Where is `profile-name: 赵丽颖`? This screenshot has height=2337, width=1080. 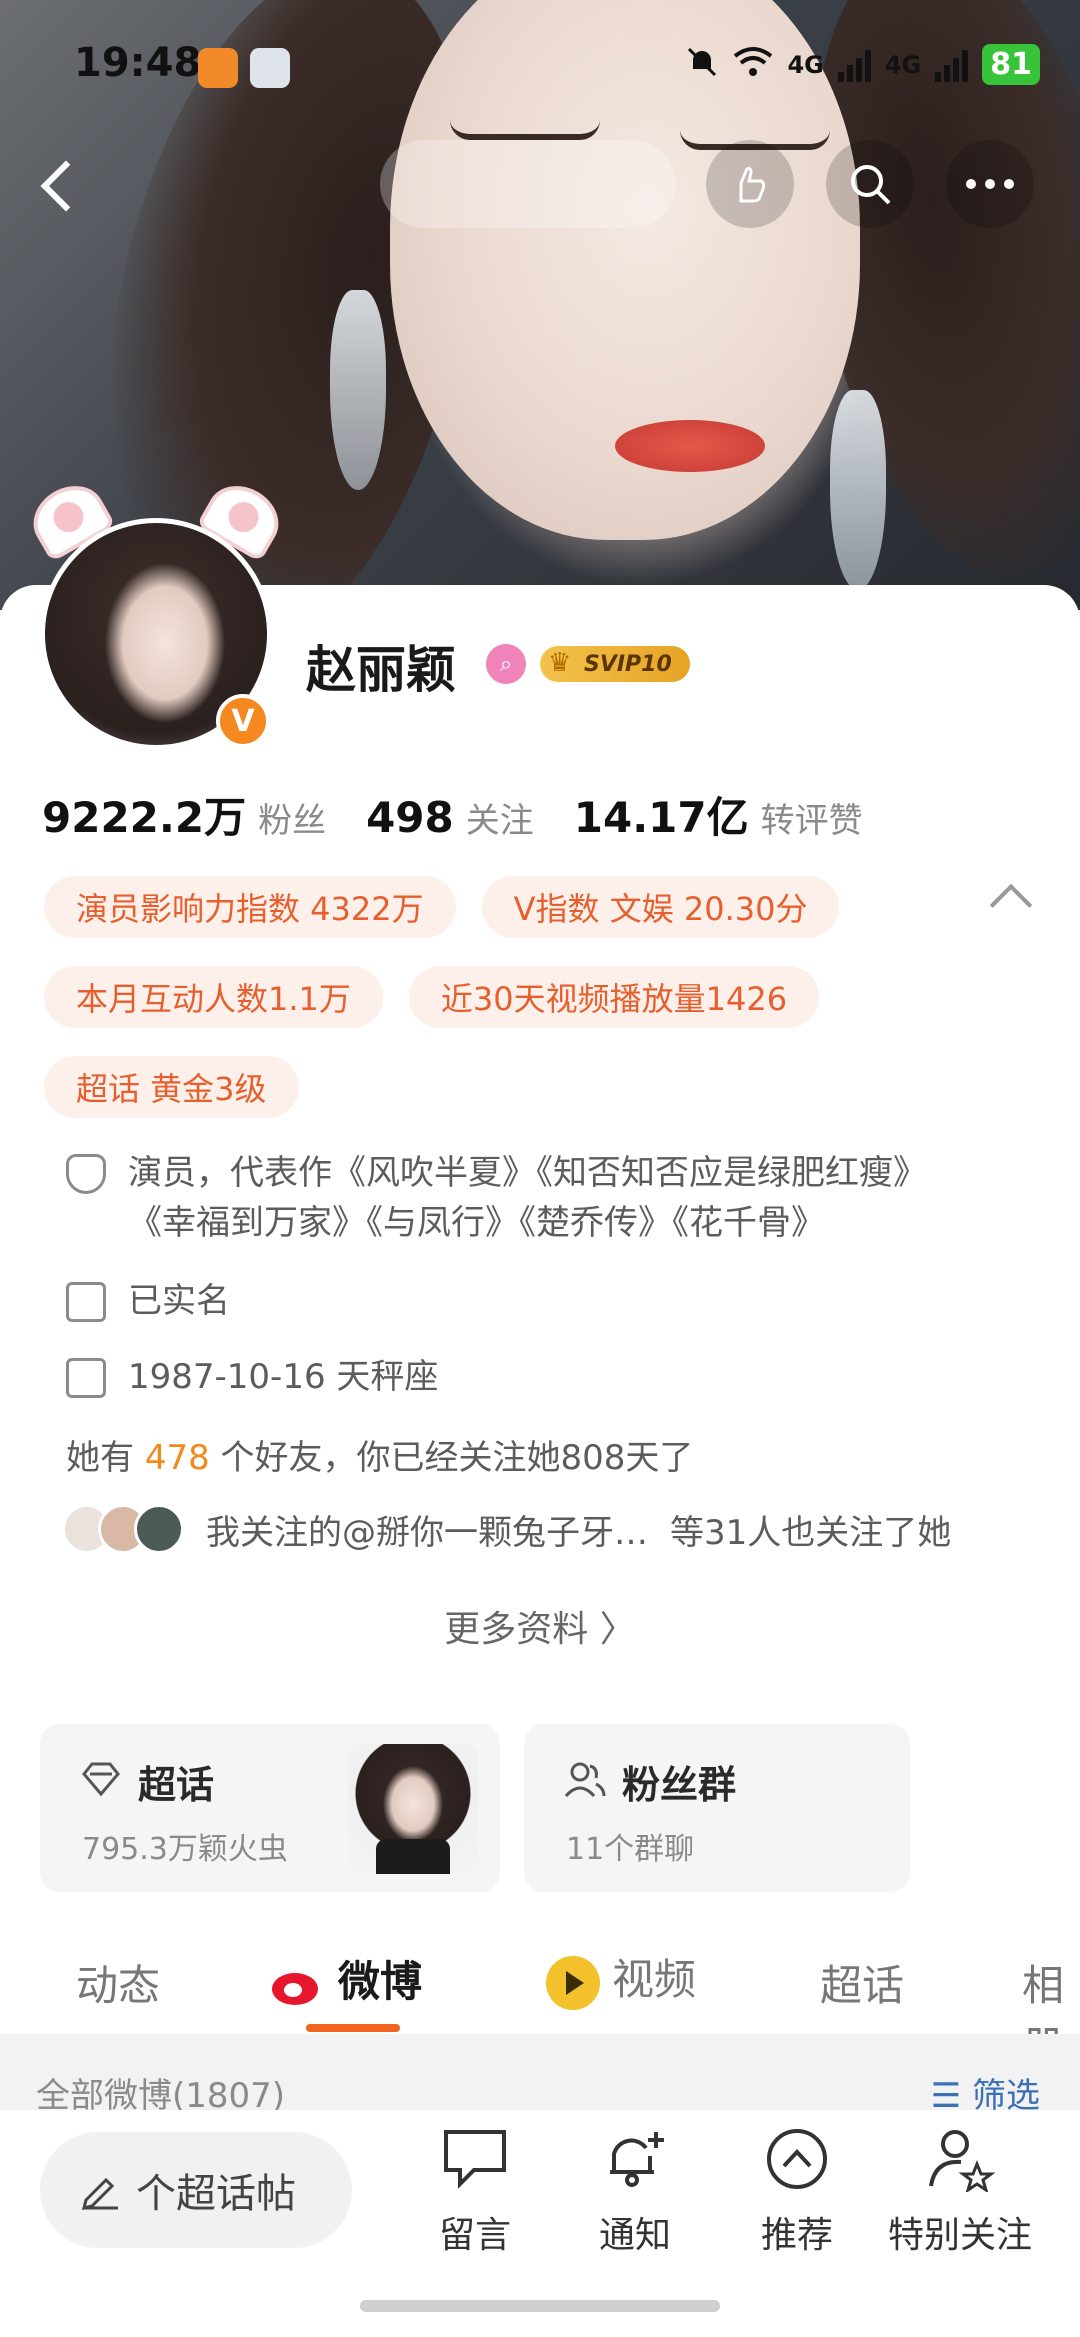 profile-name: 赵丽颖 is located at coordinates (381, 670).